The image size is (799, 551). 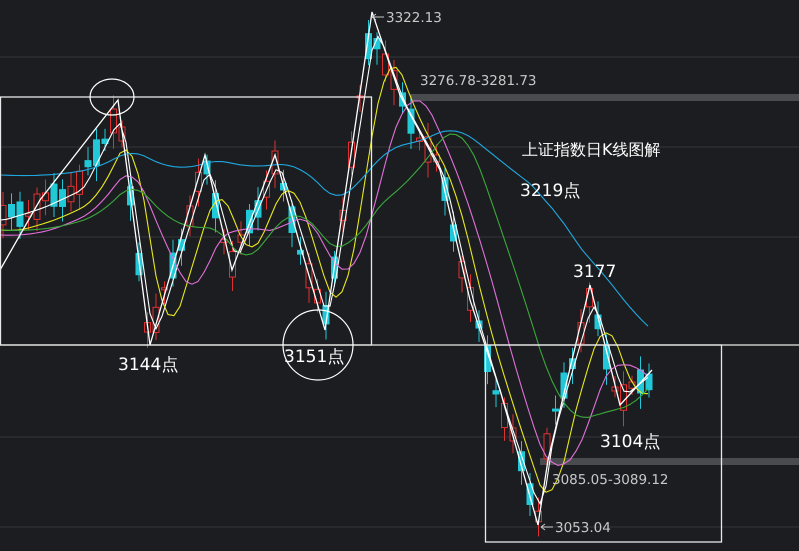 What do you see at coordinates (591, 149) in the screenshot?
I see `chart-title: 上证指数日K线图解` at bounding box center [591, 149].